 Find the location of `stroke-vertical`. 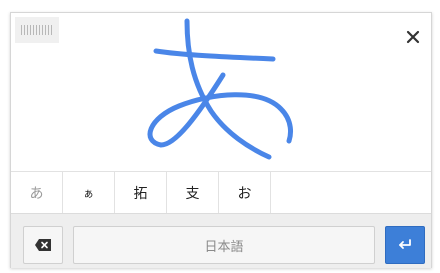

stroke-vertical is located at coordinates (228, 89).